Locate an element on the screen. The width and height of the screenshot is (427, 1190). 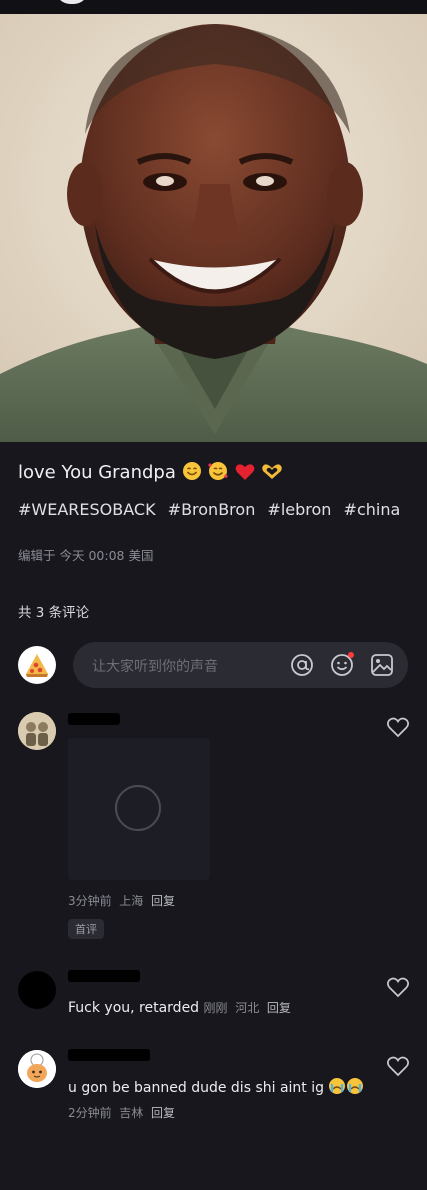
hashtag-list: #WEARESOBACK #BronBron #lebron #china is located at coordinates (212, 509).